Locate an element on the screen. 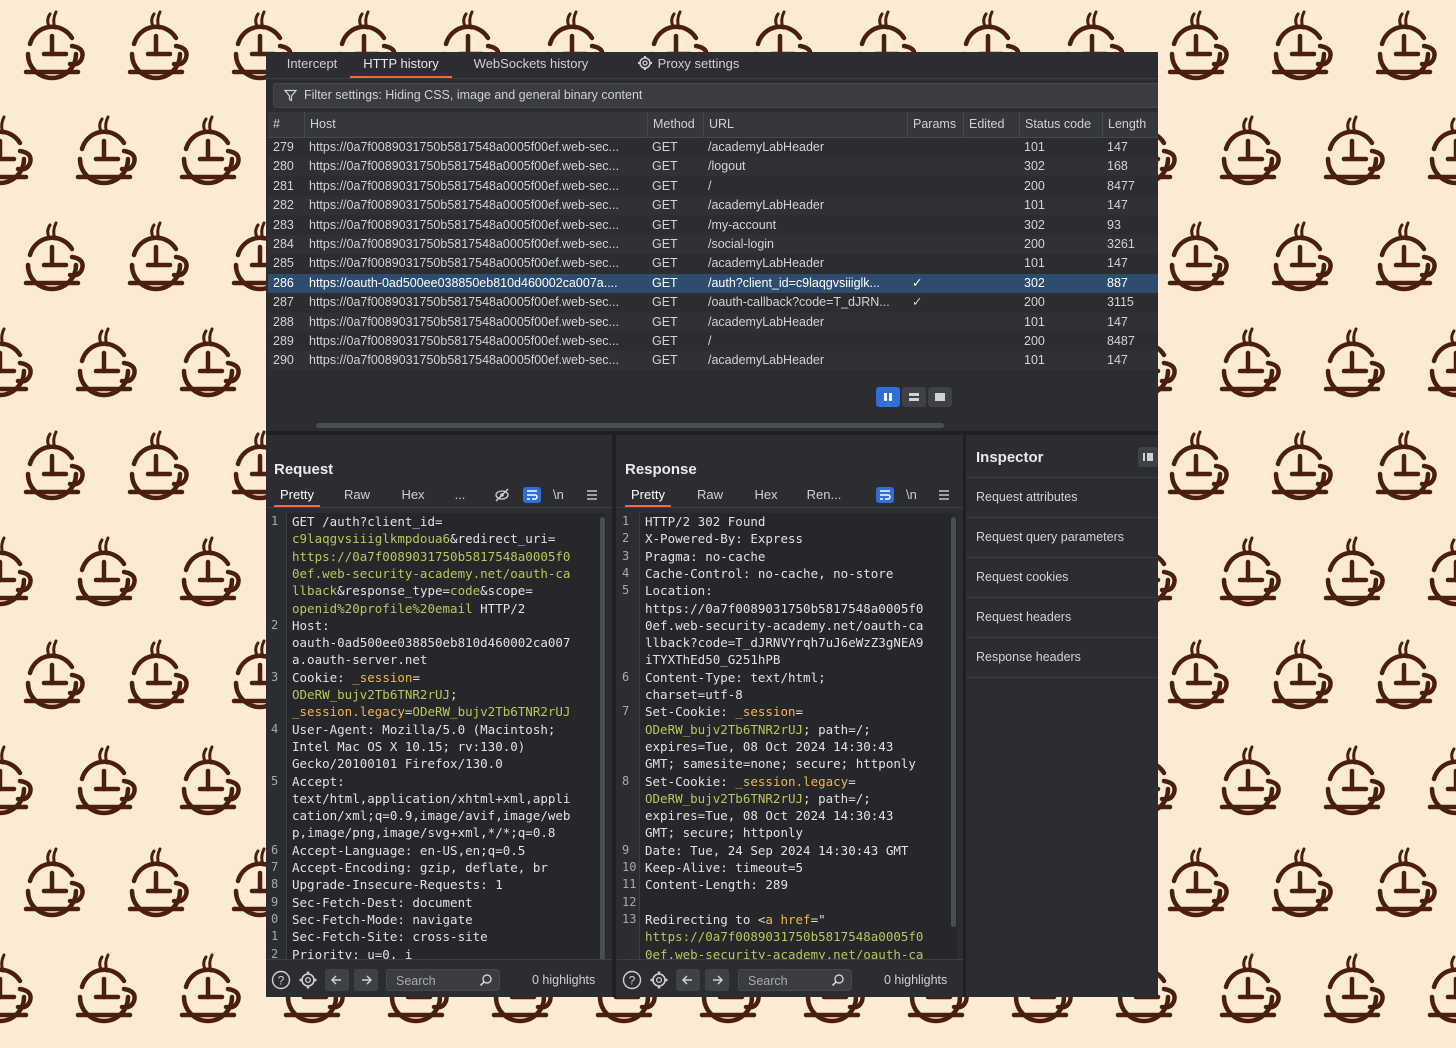  response-tab-raw: Raw is located at coordinates (710, 495).